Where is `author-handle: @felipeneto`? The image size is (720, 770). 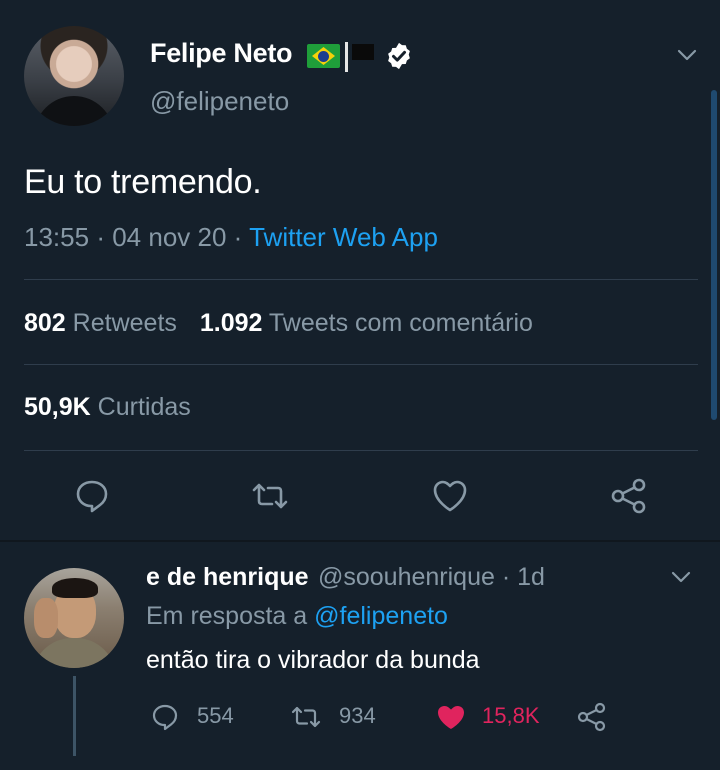 author-handle: @felipeneto is located at coordinates (219, 101).